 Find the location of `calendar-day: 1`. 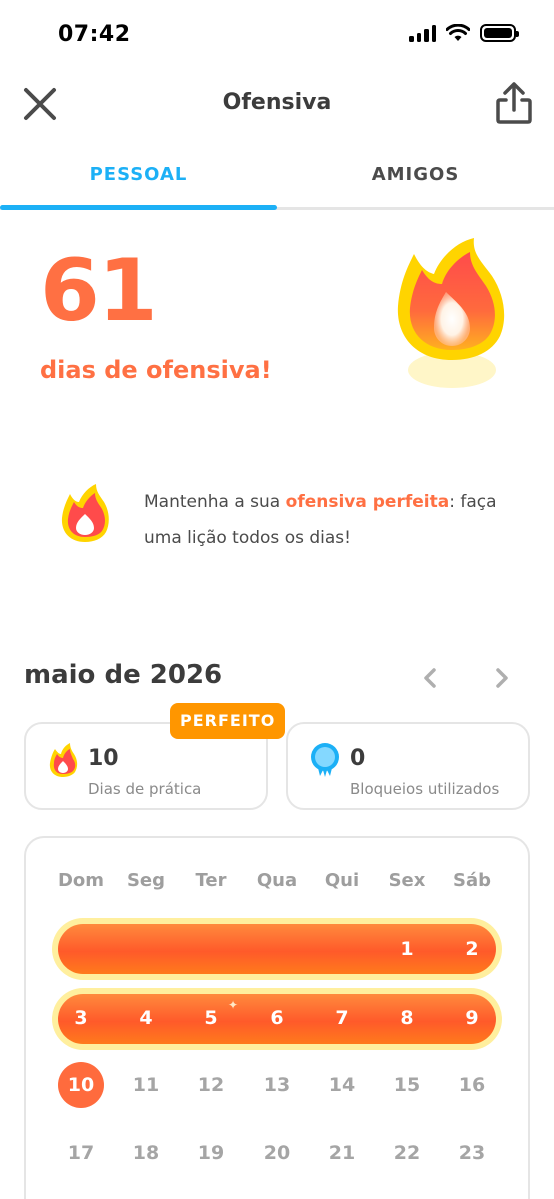

calendar-day: 1 is located at coordinates (407, 949).